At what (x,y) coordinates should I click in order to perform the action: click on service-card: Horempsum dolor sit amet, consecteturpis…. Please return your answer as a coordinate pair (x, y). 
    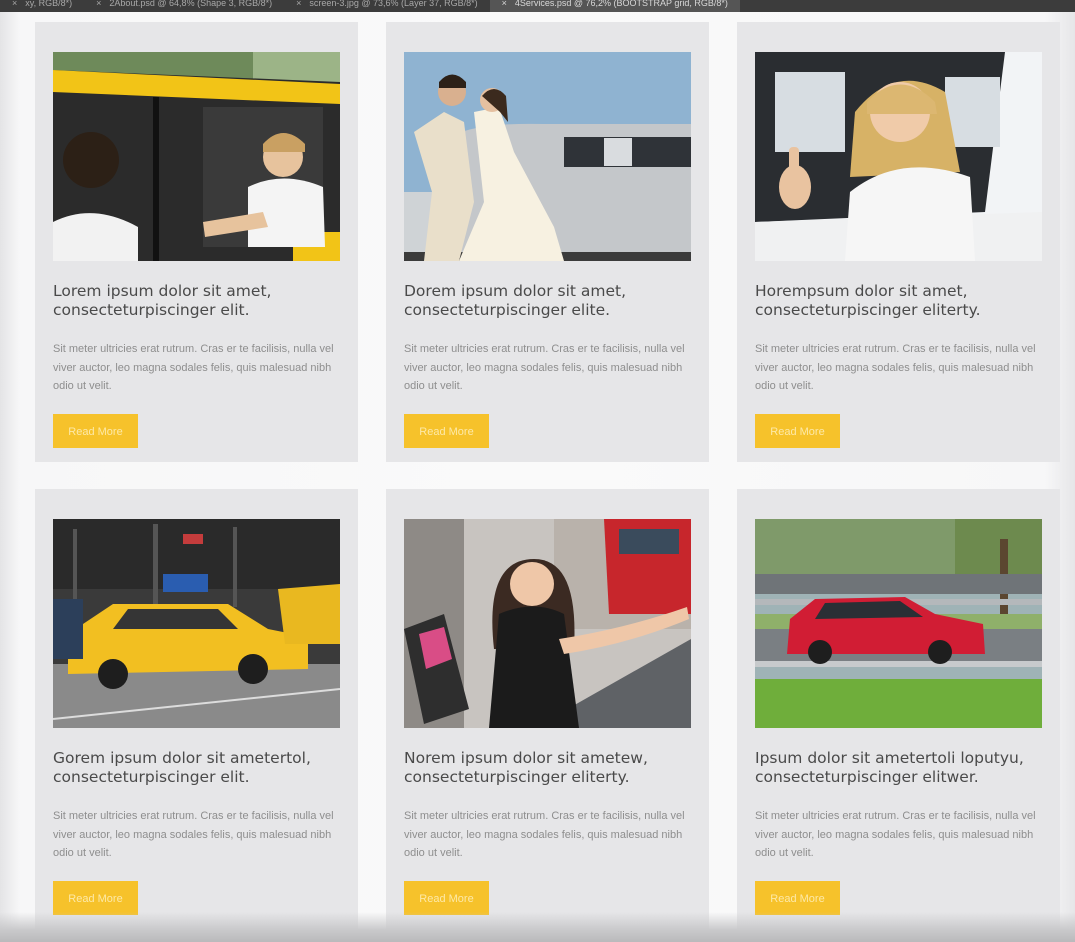
    Looking at the image, I should click on (898, 242).